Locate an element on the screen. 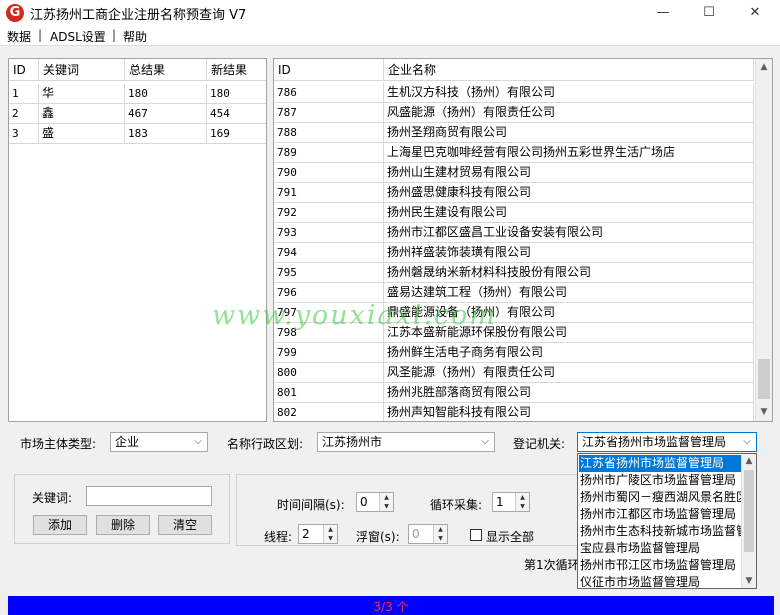 Image resolution: width=780 pixels, height=615 pixels. result-id-cell: 802 is located at coordinates (329, 412).